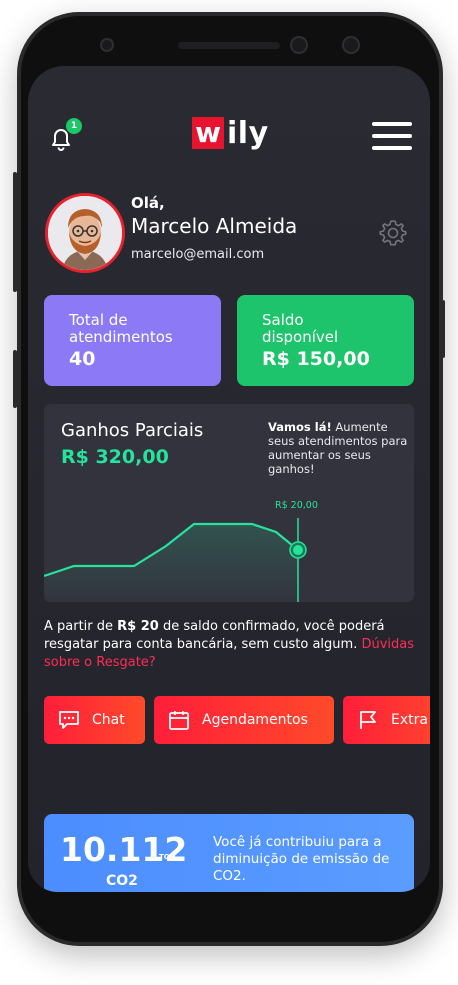  I want to click on app-logo: w ily, so click(230, 133).